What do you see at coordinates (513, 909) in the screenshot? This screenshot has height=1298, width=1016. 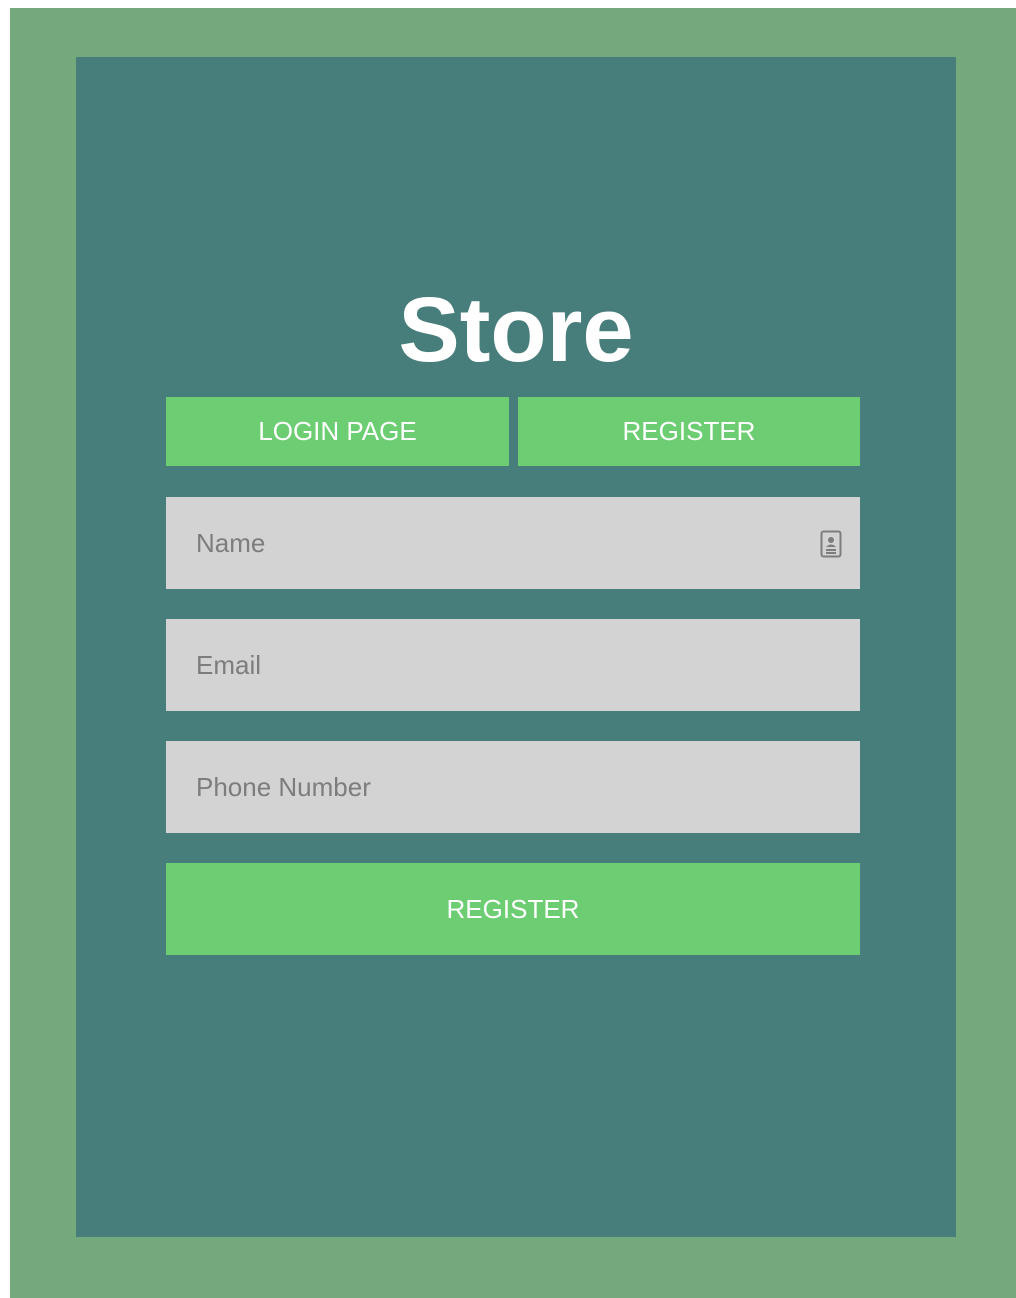 I see `register-submit-button: REGISTER` at bounding box center [513, 909].